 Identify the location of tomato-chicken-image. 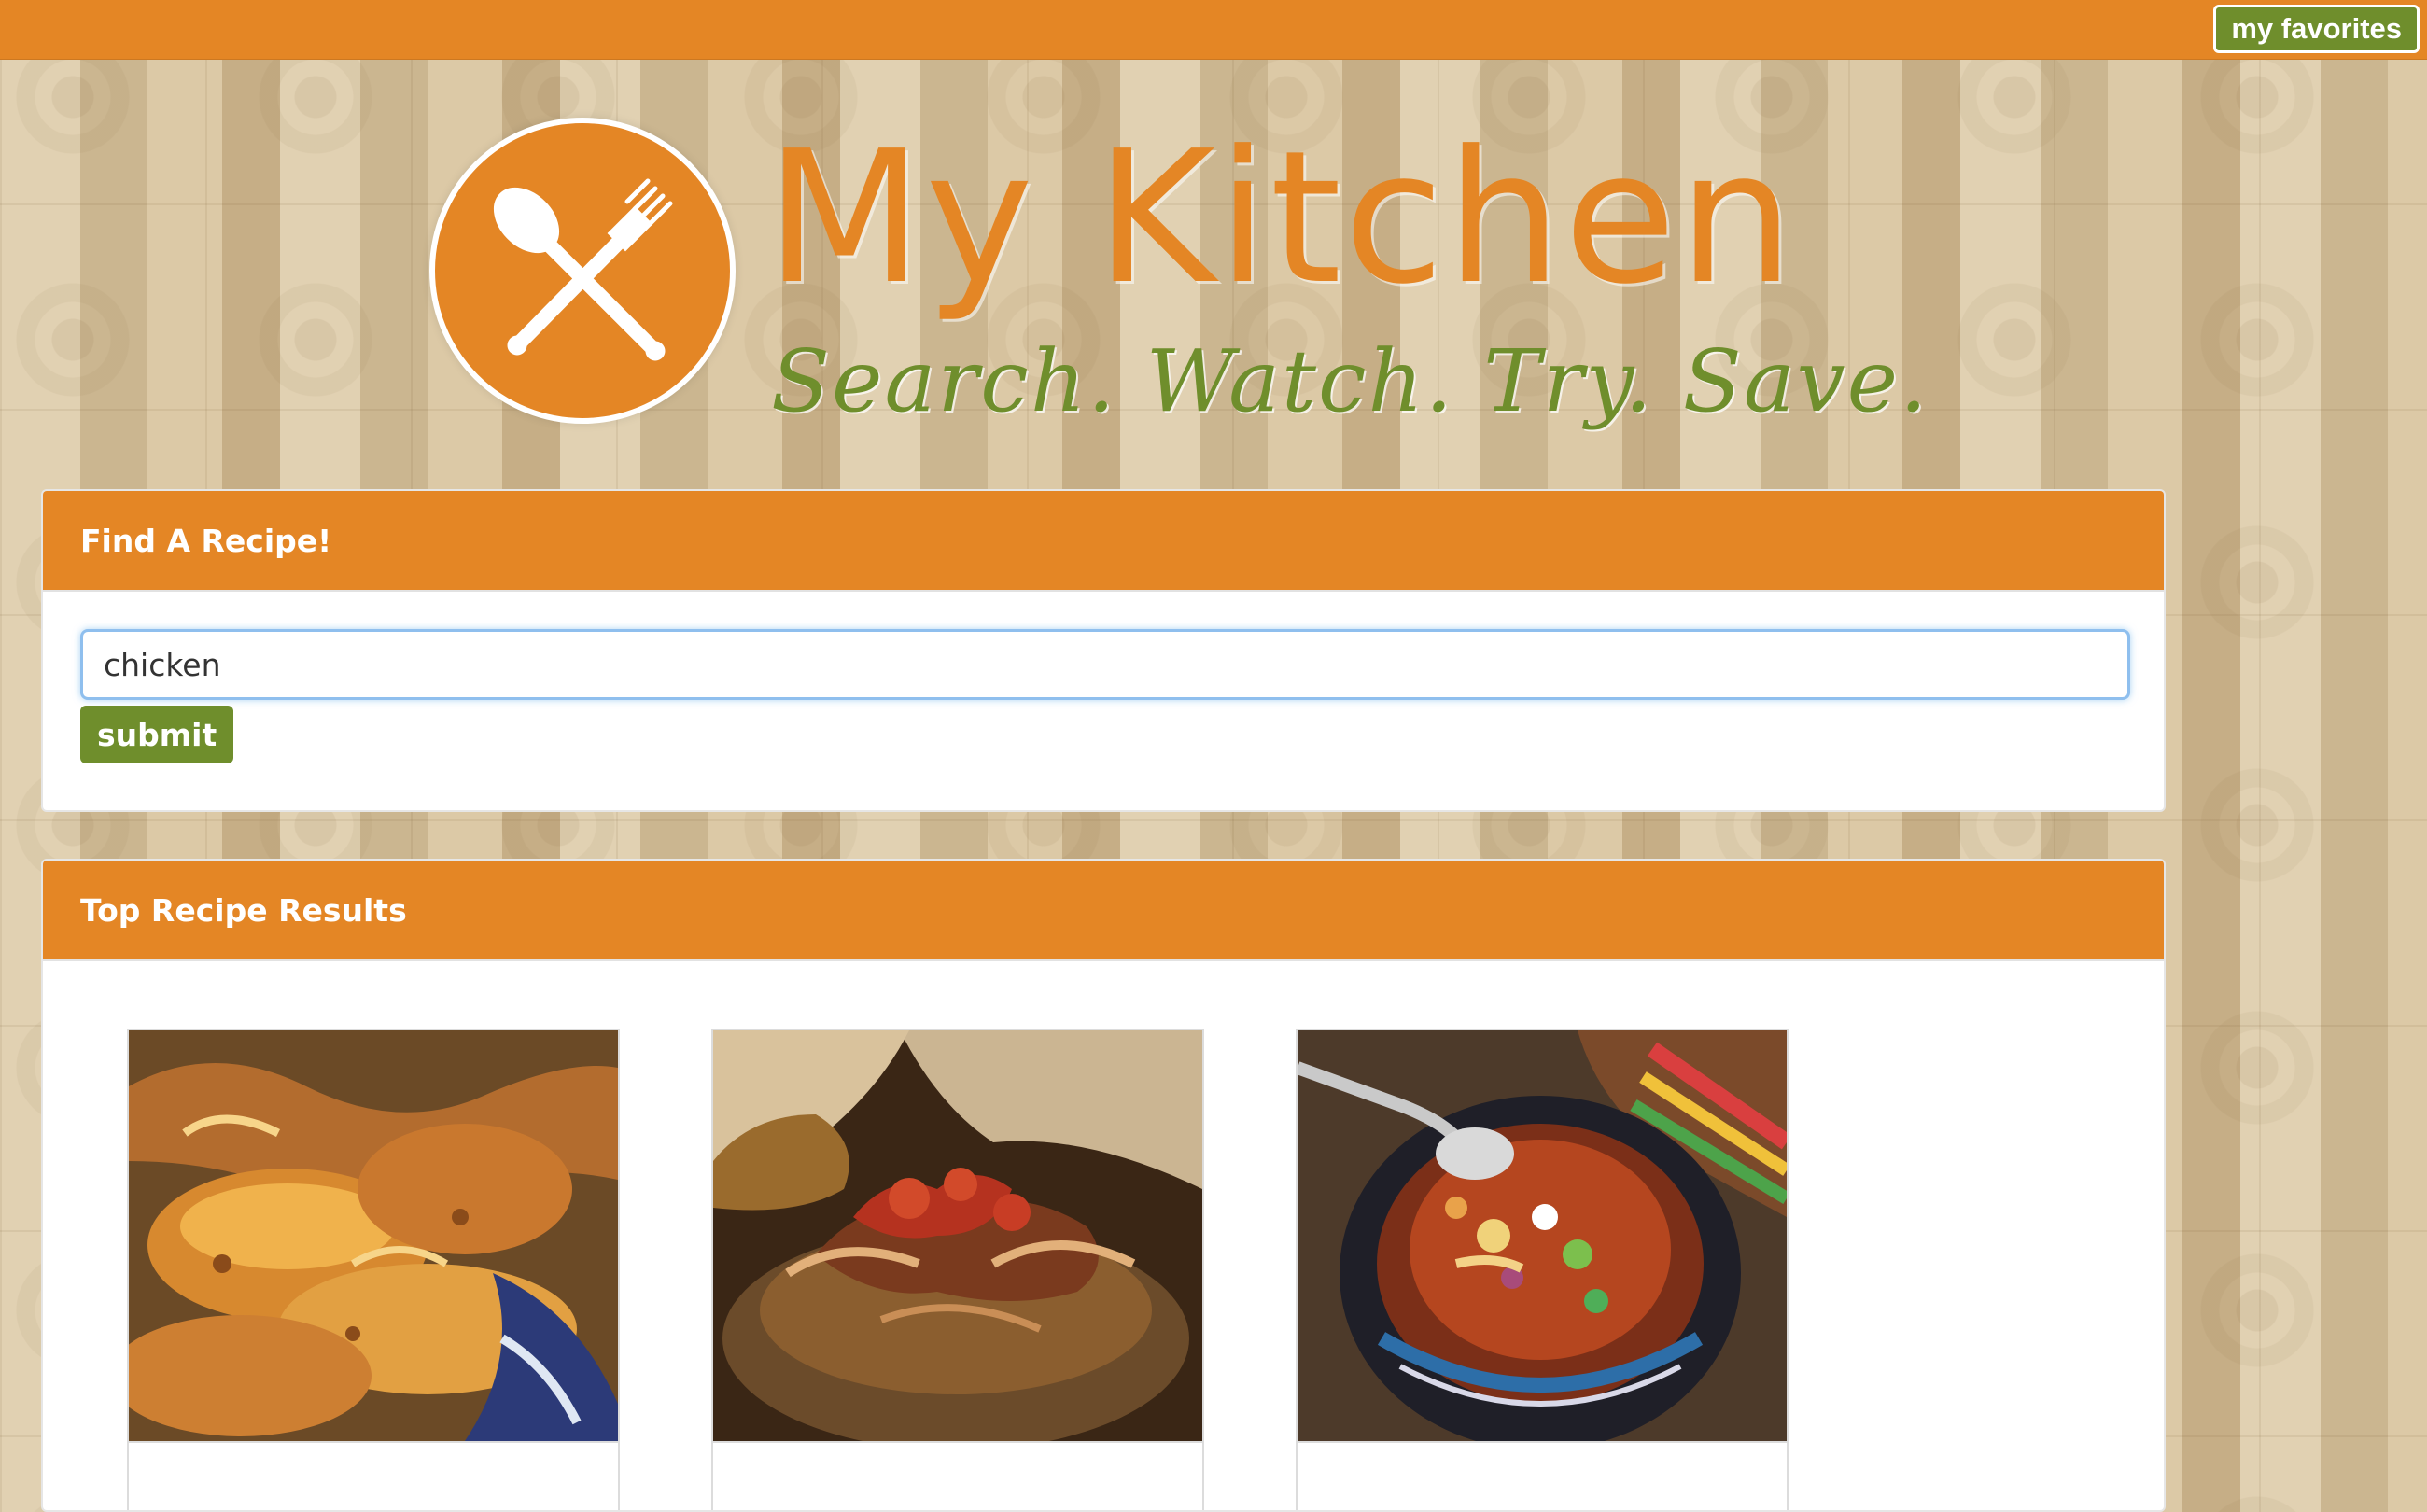
(957, 1236).